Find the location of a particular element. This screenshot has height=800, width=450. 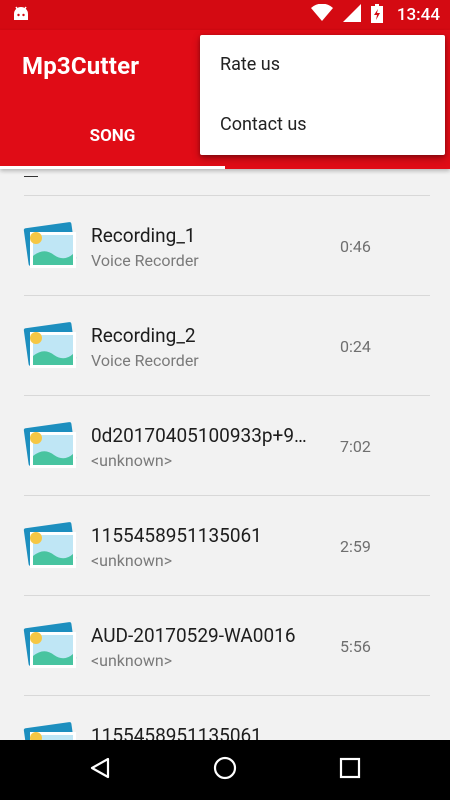

list-item: 0d20170405100933p+9… <unknown> 7:02 is located at coordinates (225, 446).